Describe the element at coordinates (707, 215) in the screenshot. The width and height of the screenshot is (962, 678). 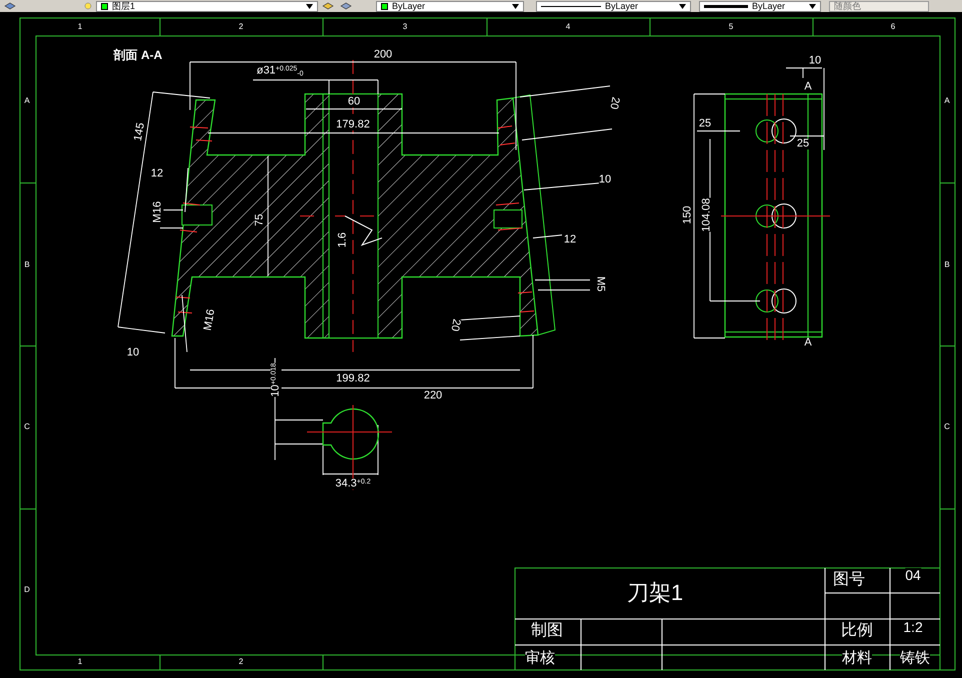
I see `dimension-label: 104.08` at that location.